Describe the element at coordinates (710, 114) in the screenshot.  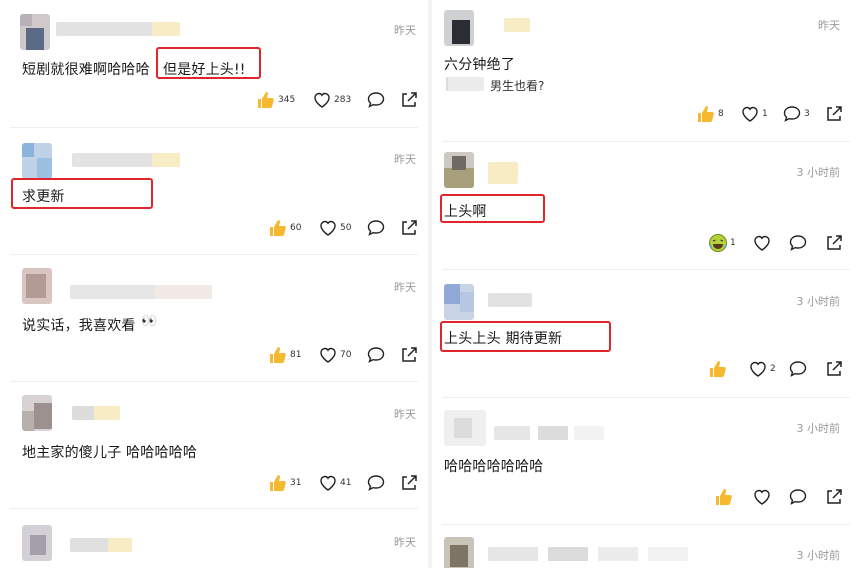
I see `like-button: 8` at that location.